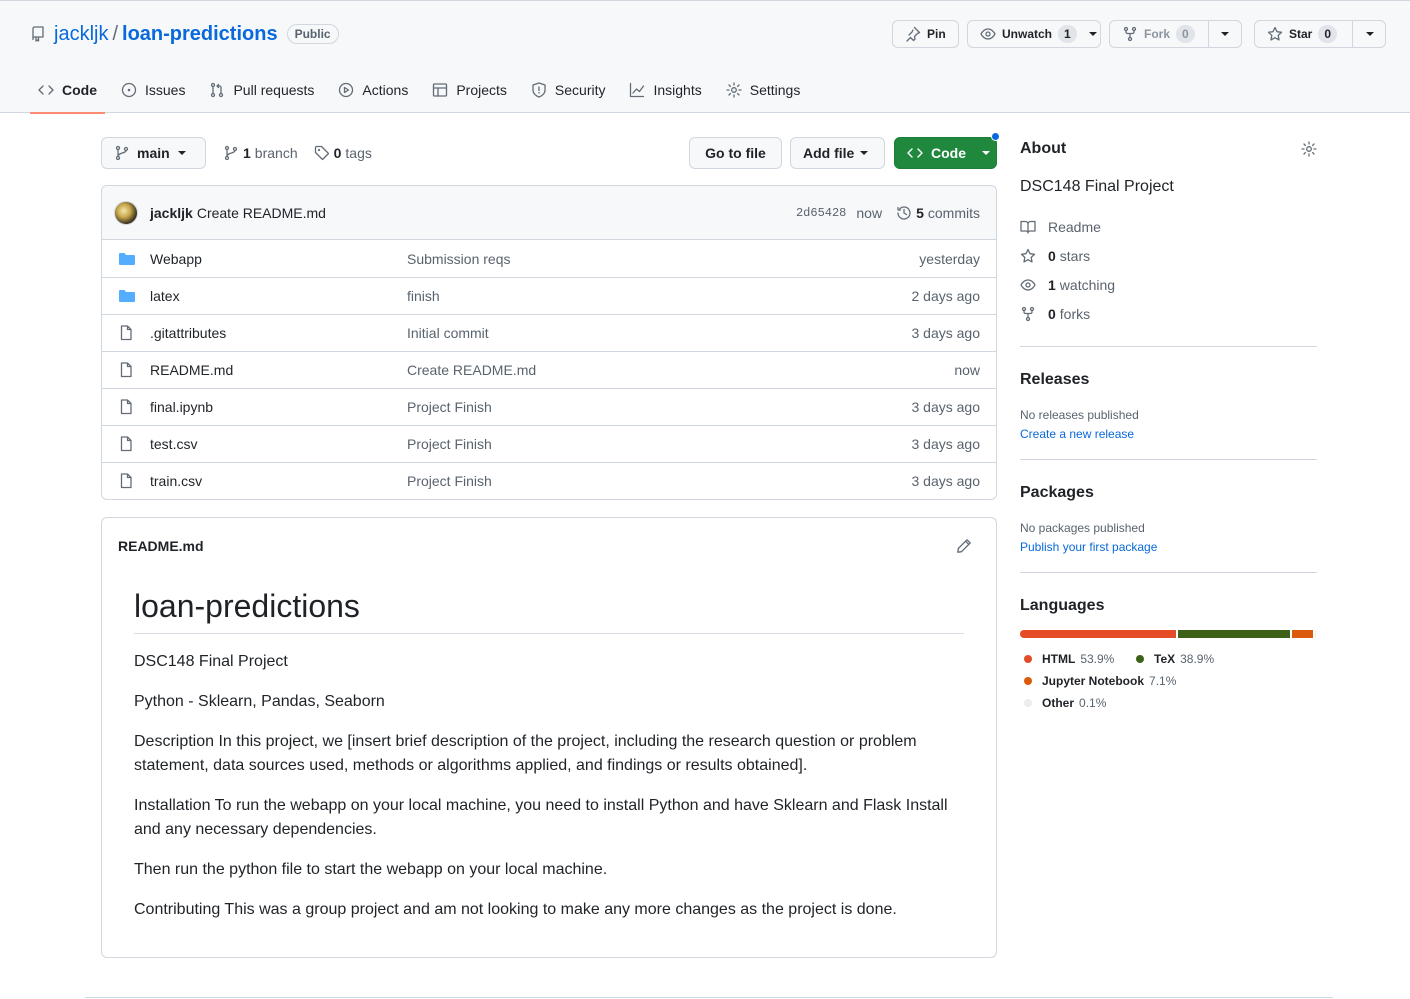  What do you see at coordinates (1168, 284) in the screenshot?
I see `watchers-link: 1 watching` at bounding box center [1168, 284].